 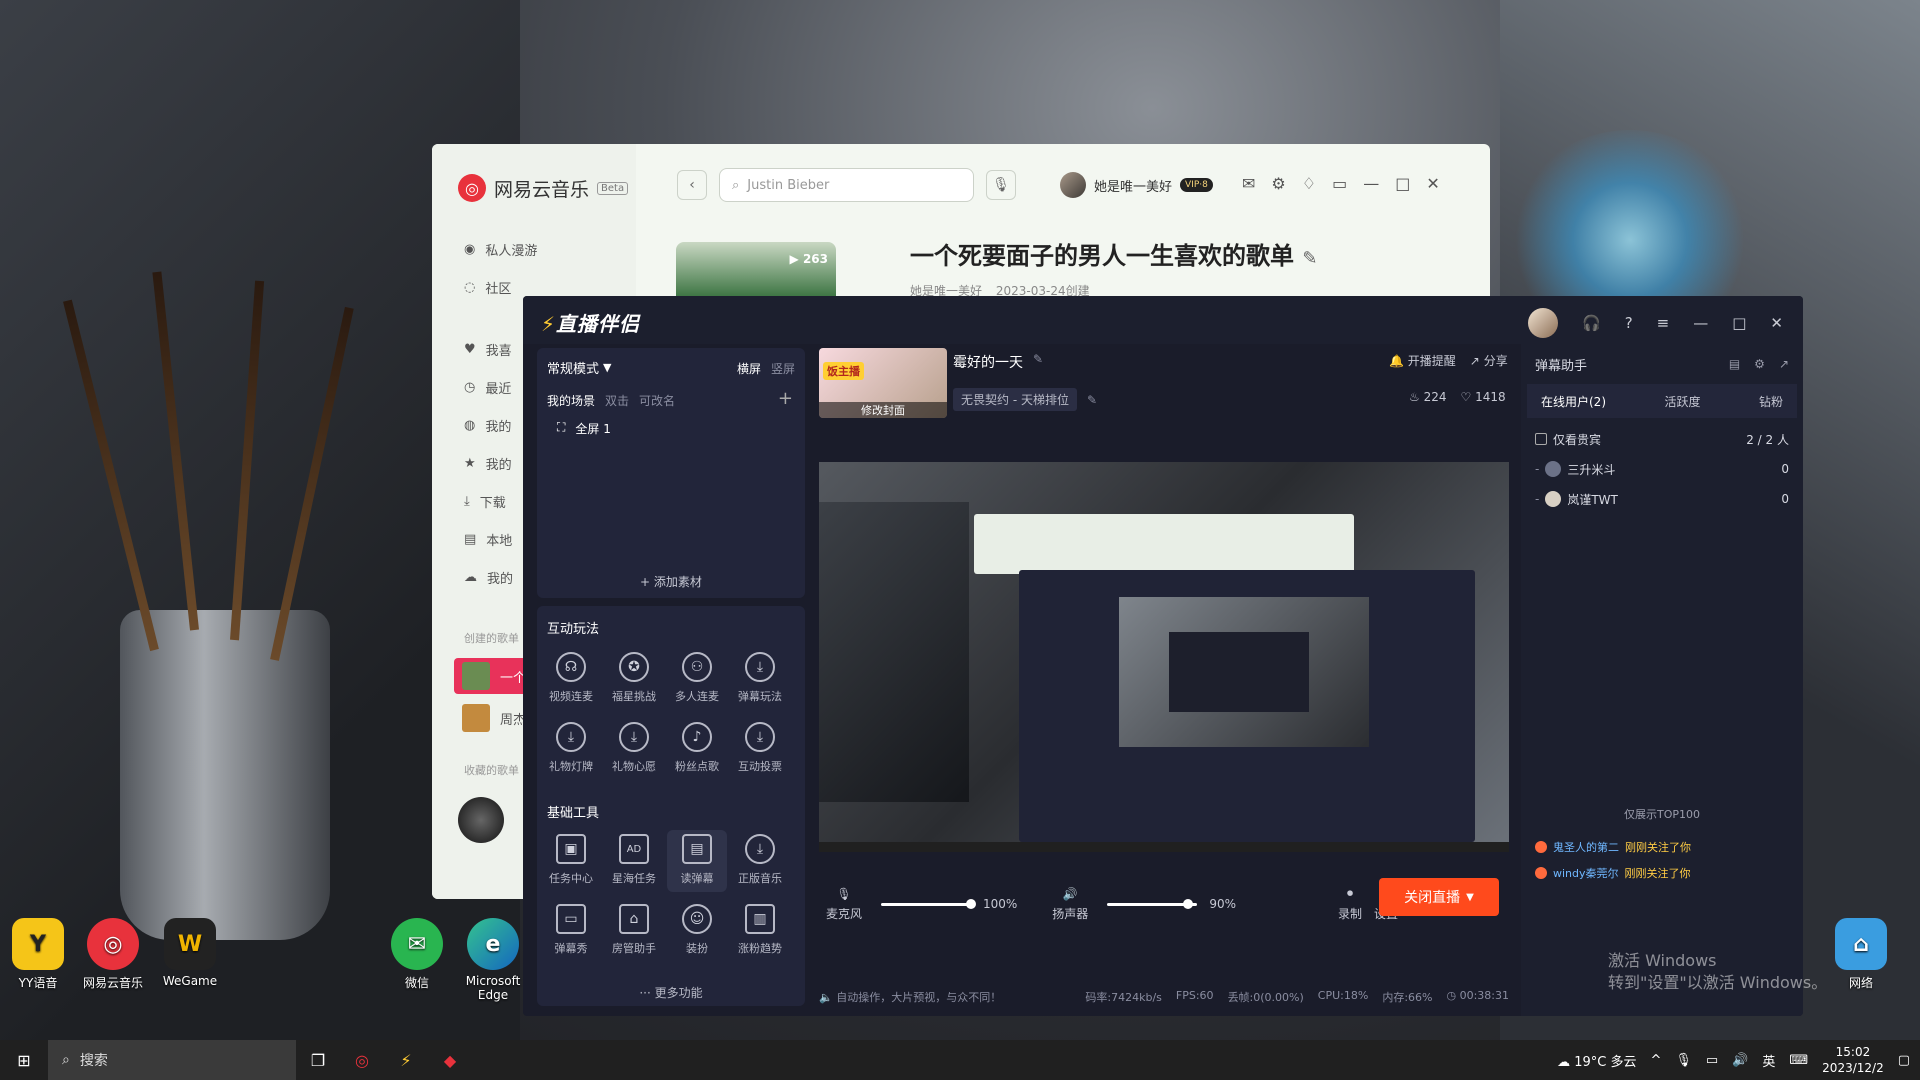 I want to click on network-icon: ▭, so click(x=1712, y=1060).